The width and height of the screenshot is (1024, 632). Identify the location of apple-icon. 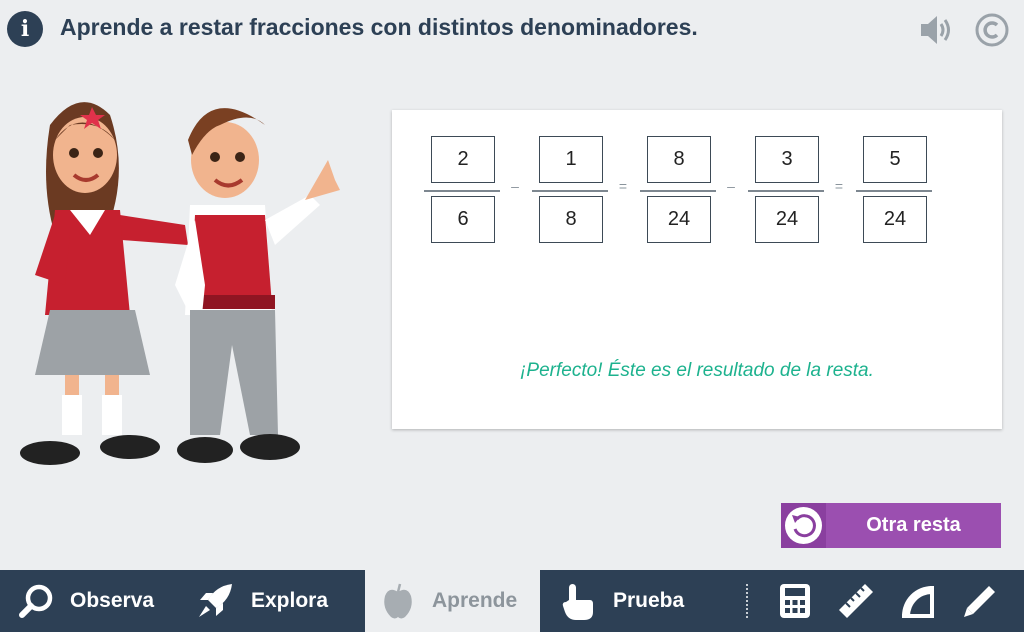
(398, 601).